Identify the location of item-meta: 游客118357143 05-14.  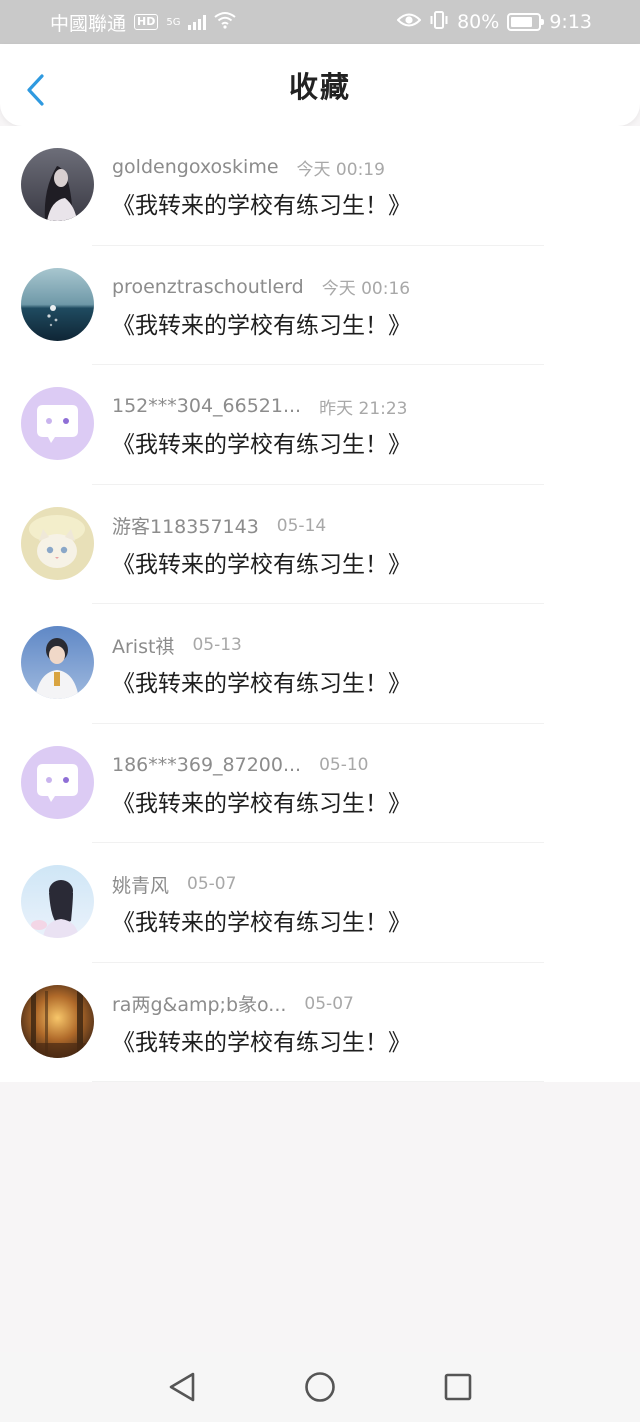
(219, 526).